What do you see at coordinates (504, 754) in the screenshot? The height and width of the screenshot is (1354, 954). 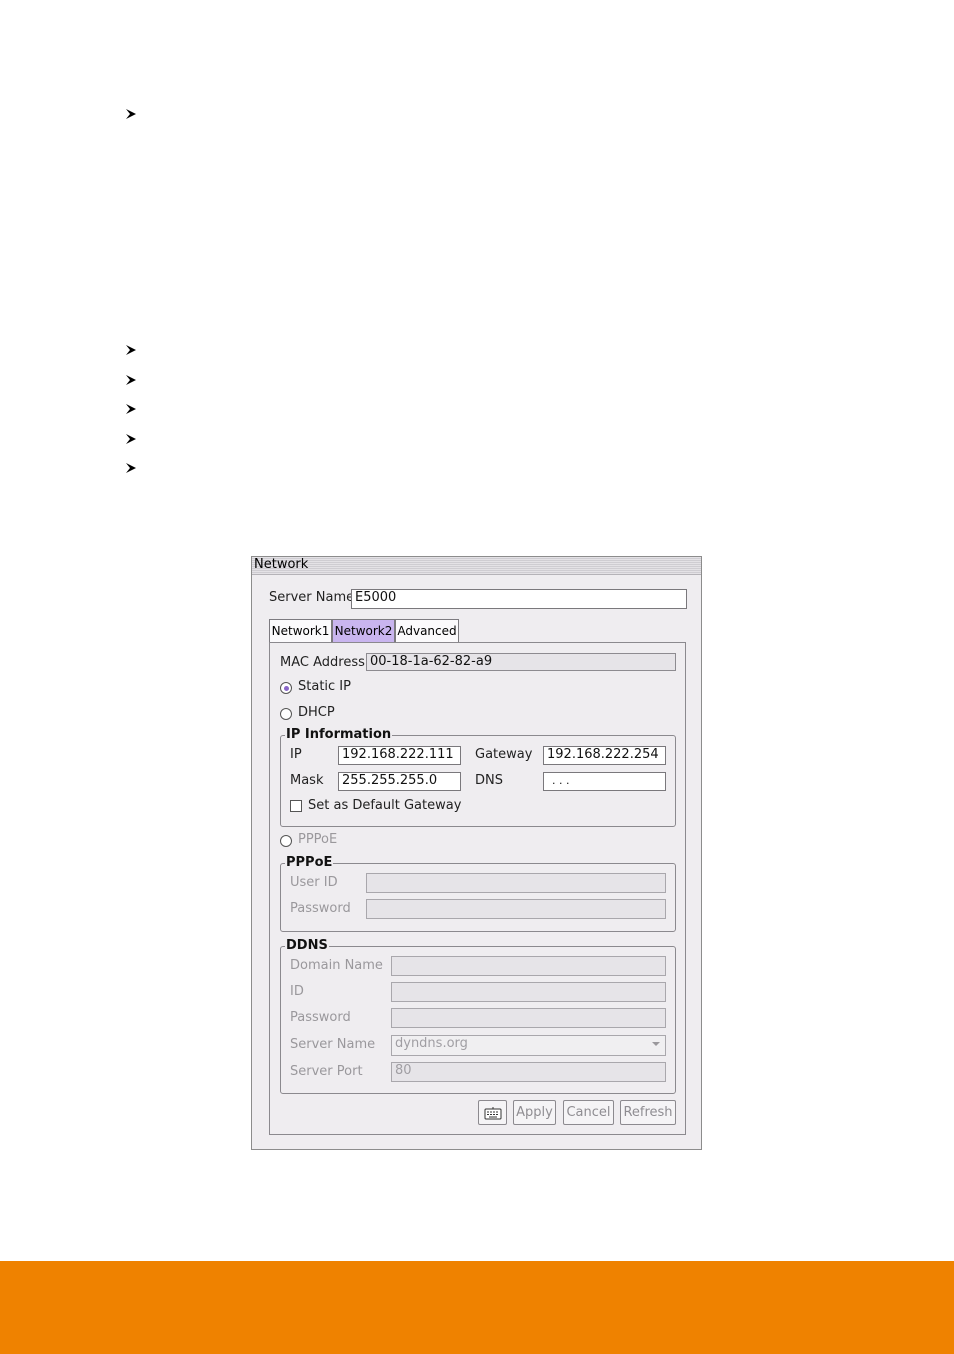 I see `gateway-label: Gateway` at bounding box center [504, 754].